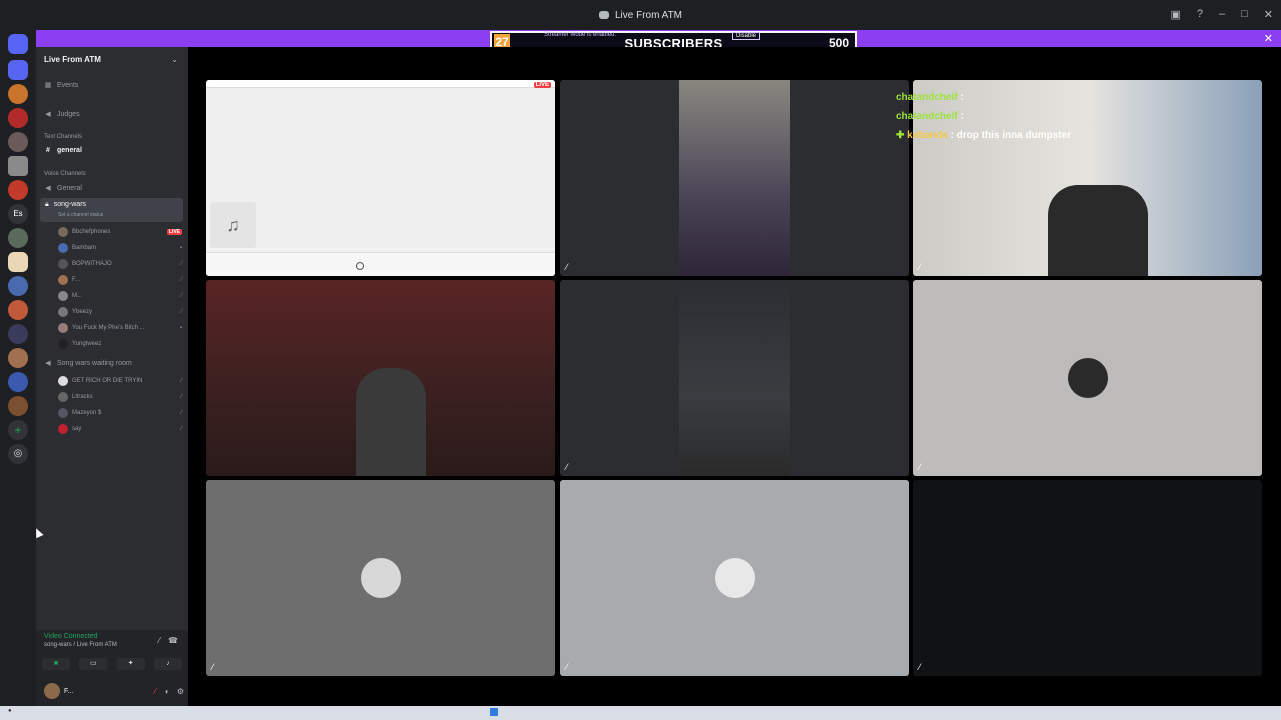  I want to click on add-server-icon: +, so click(18, 430).